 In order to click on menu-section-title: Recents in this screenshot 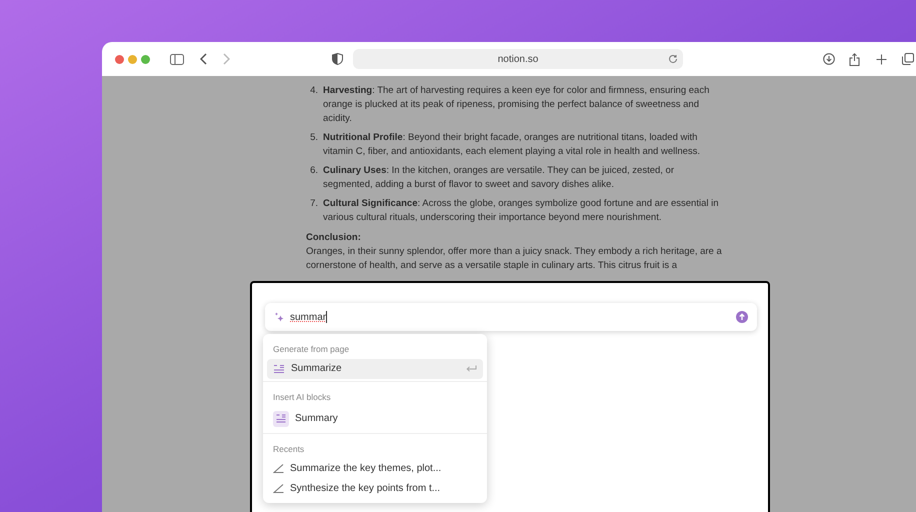, I will do `click(289, 449)`.